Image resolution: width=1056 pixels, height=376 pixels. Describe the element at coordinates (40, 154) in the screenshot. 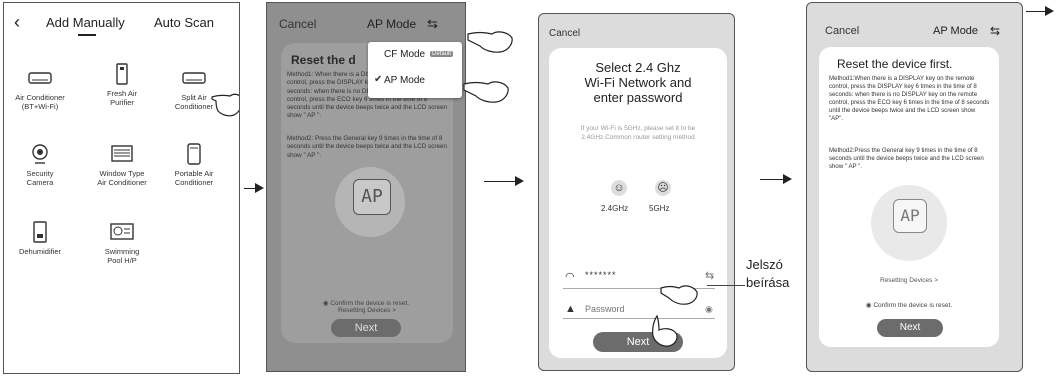

I see `security-camera-icon` at that location.